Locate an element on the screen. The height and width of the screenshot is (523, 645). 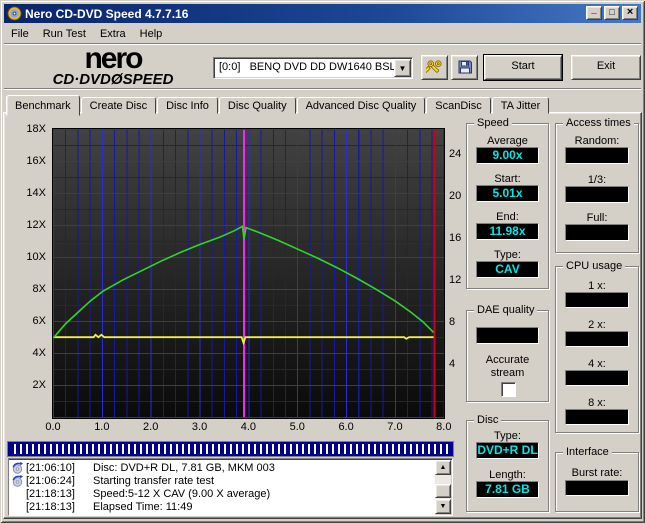
log-scrollbar: ▲ ▼ is located at coordinates (443, 487).